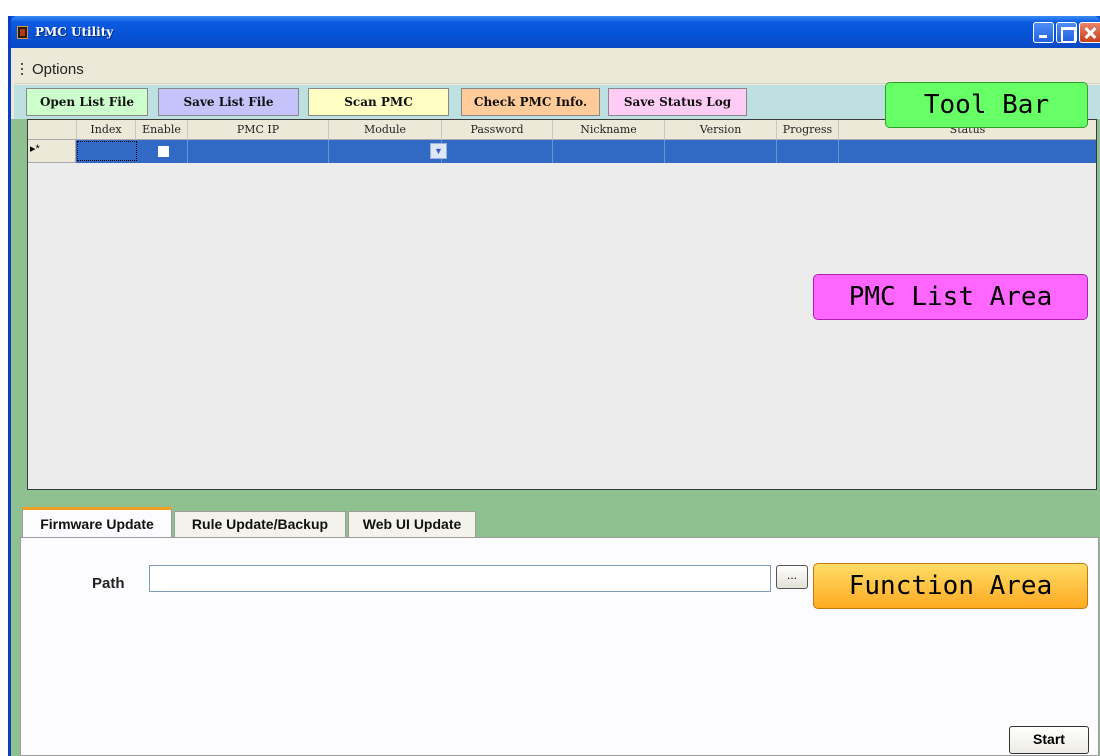 Image resolution: width=1100 pixels, height=756 pixels. I want to click on grip-icon, so click(22, 69).